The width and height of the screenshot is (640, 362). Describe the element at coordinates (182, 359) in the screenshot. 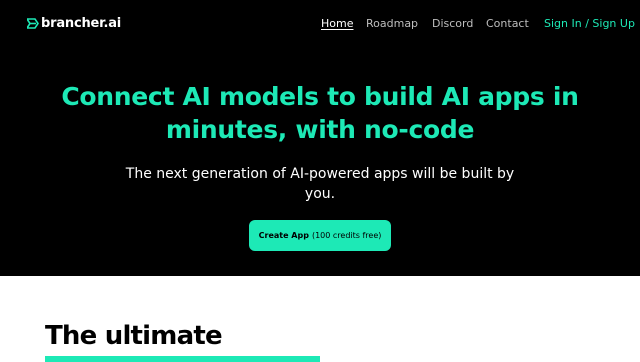

I see `title-highlight-bar` at that location.